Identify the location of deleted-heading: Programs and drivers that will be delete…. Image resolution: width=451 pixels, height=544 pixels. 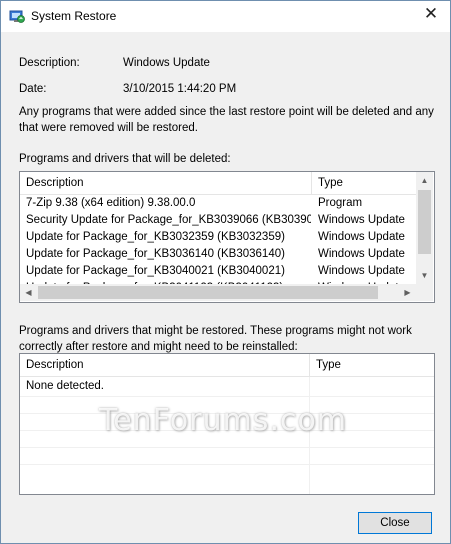
(125, 159).